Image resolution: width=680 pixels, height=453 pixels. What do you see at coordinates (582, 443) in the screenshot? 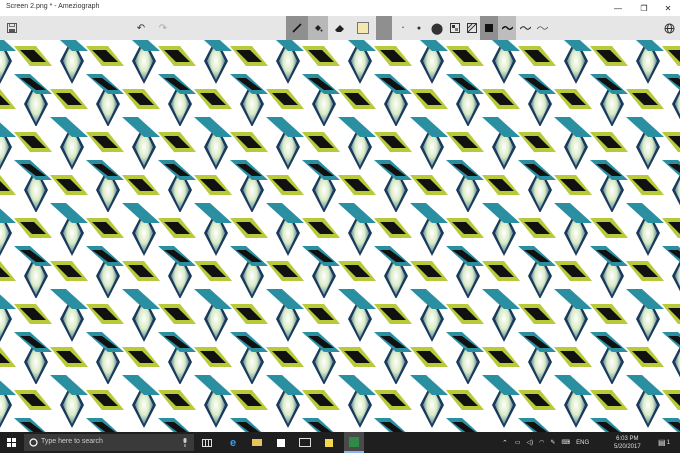
I see `language-indicator: ENG` at bounding box center [582, 443].